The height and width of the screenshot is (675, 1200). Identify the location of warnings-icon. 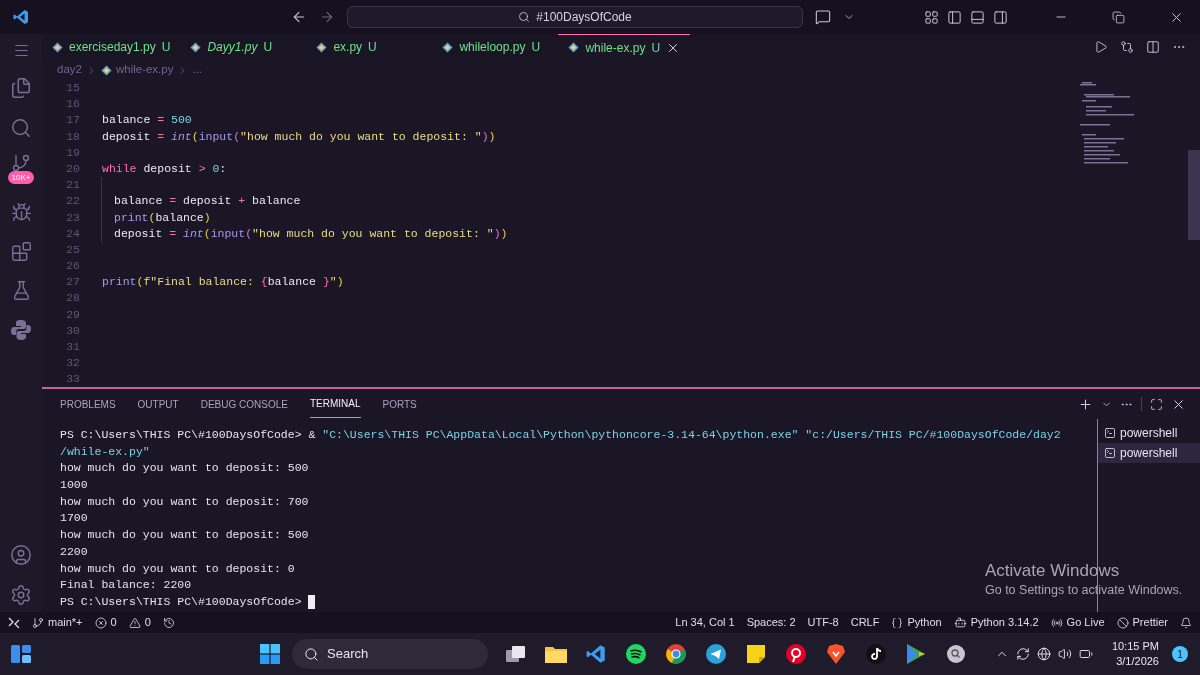
(134, 622).